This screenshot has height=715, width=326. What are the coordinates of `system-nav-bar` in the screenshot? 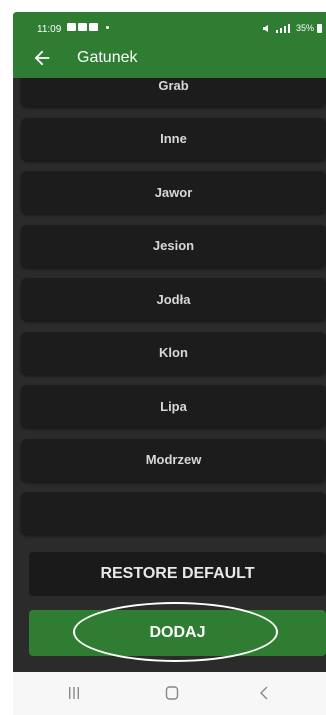 It's located at (169, 693).